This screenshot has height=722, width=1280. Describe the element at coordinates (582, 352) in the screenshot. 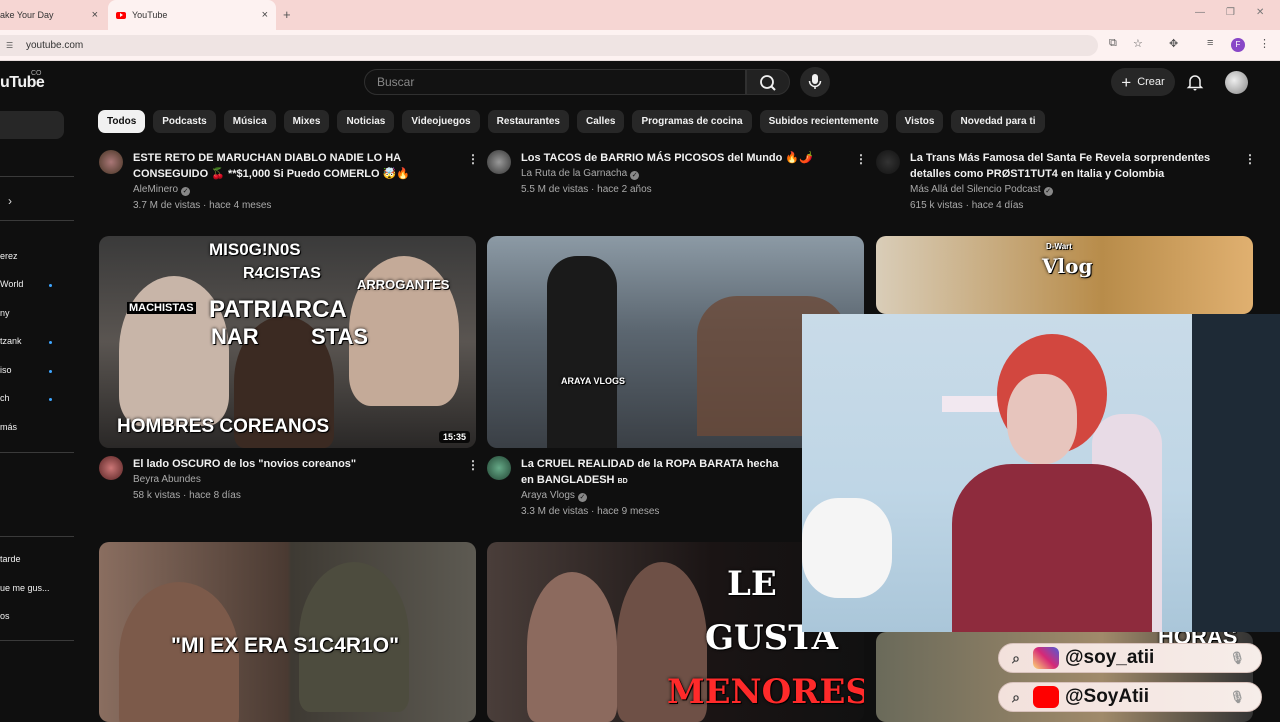

I see `thumbnail-figure` at that location.